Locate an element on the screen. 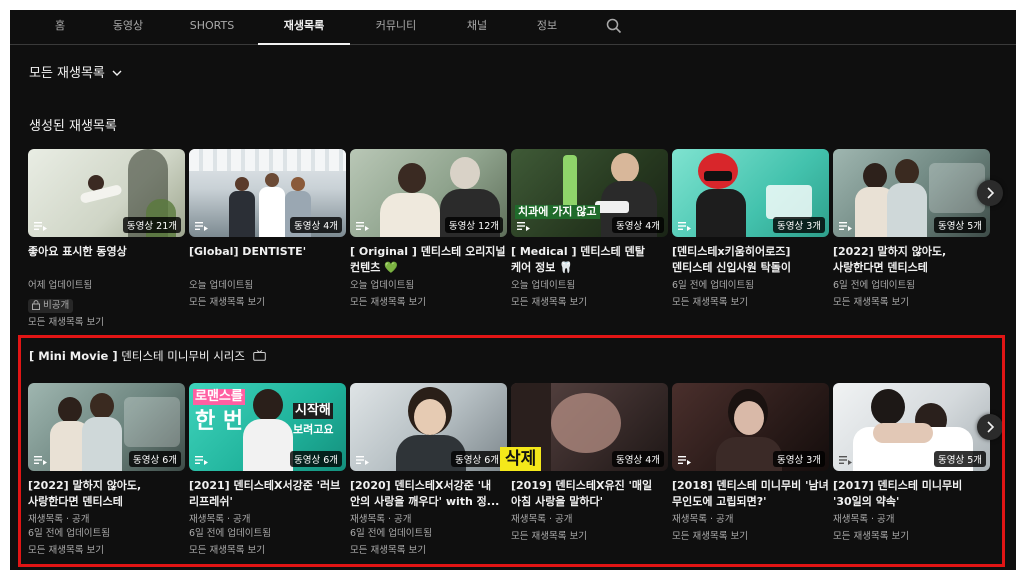  thumbnail-caption: 로맨스를 is located at coordinates (219, 397).